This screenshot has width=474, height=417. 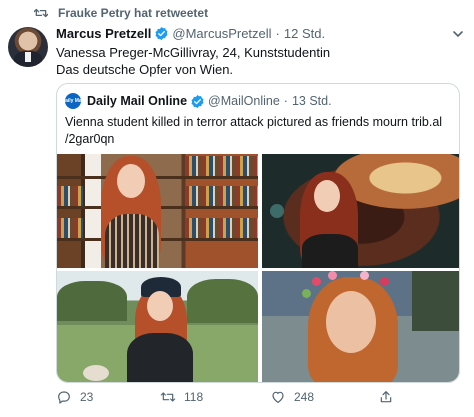 What do you see at coordinates (28, 47) in the screenshot?
I see `avatar` at bounding box center [28, 47].